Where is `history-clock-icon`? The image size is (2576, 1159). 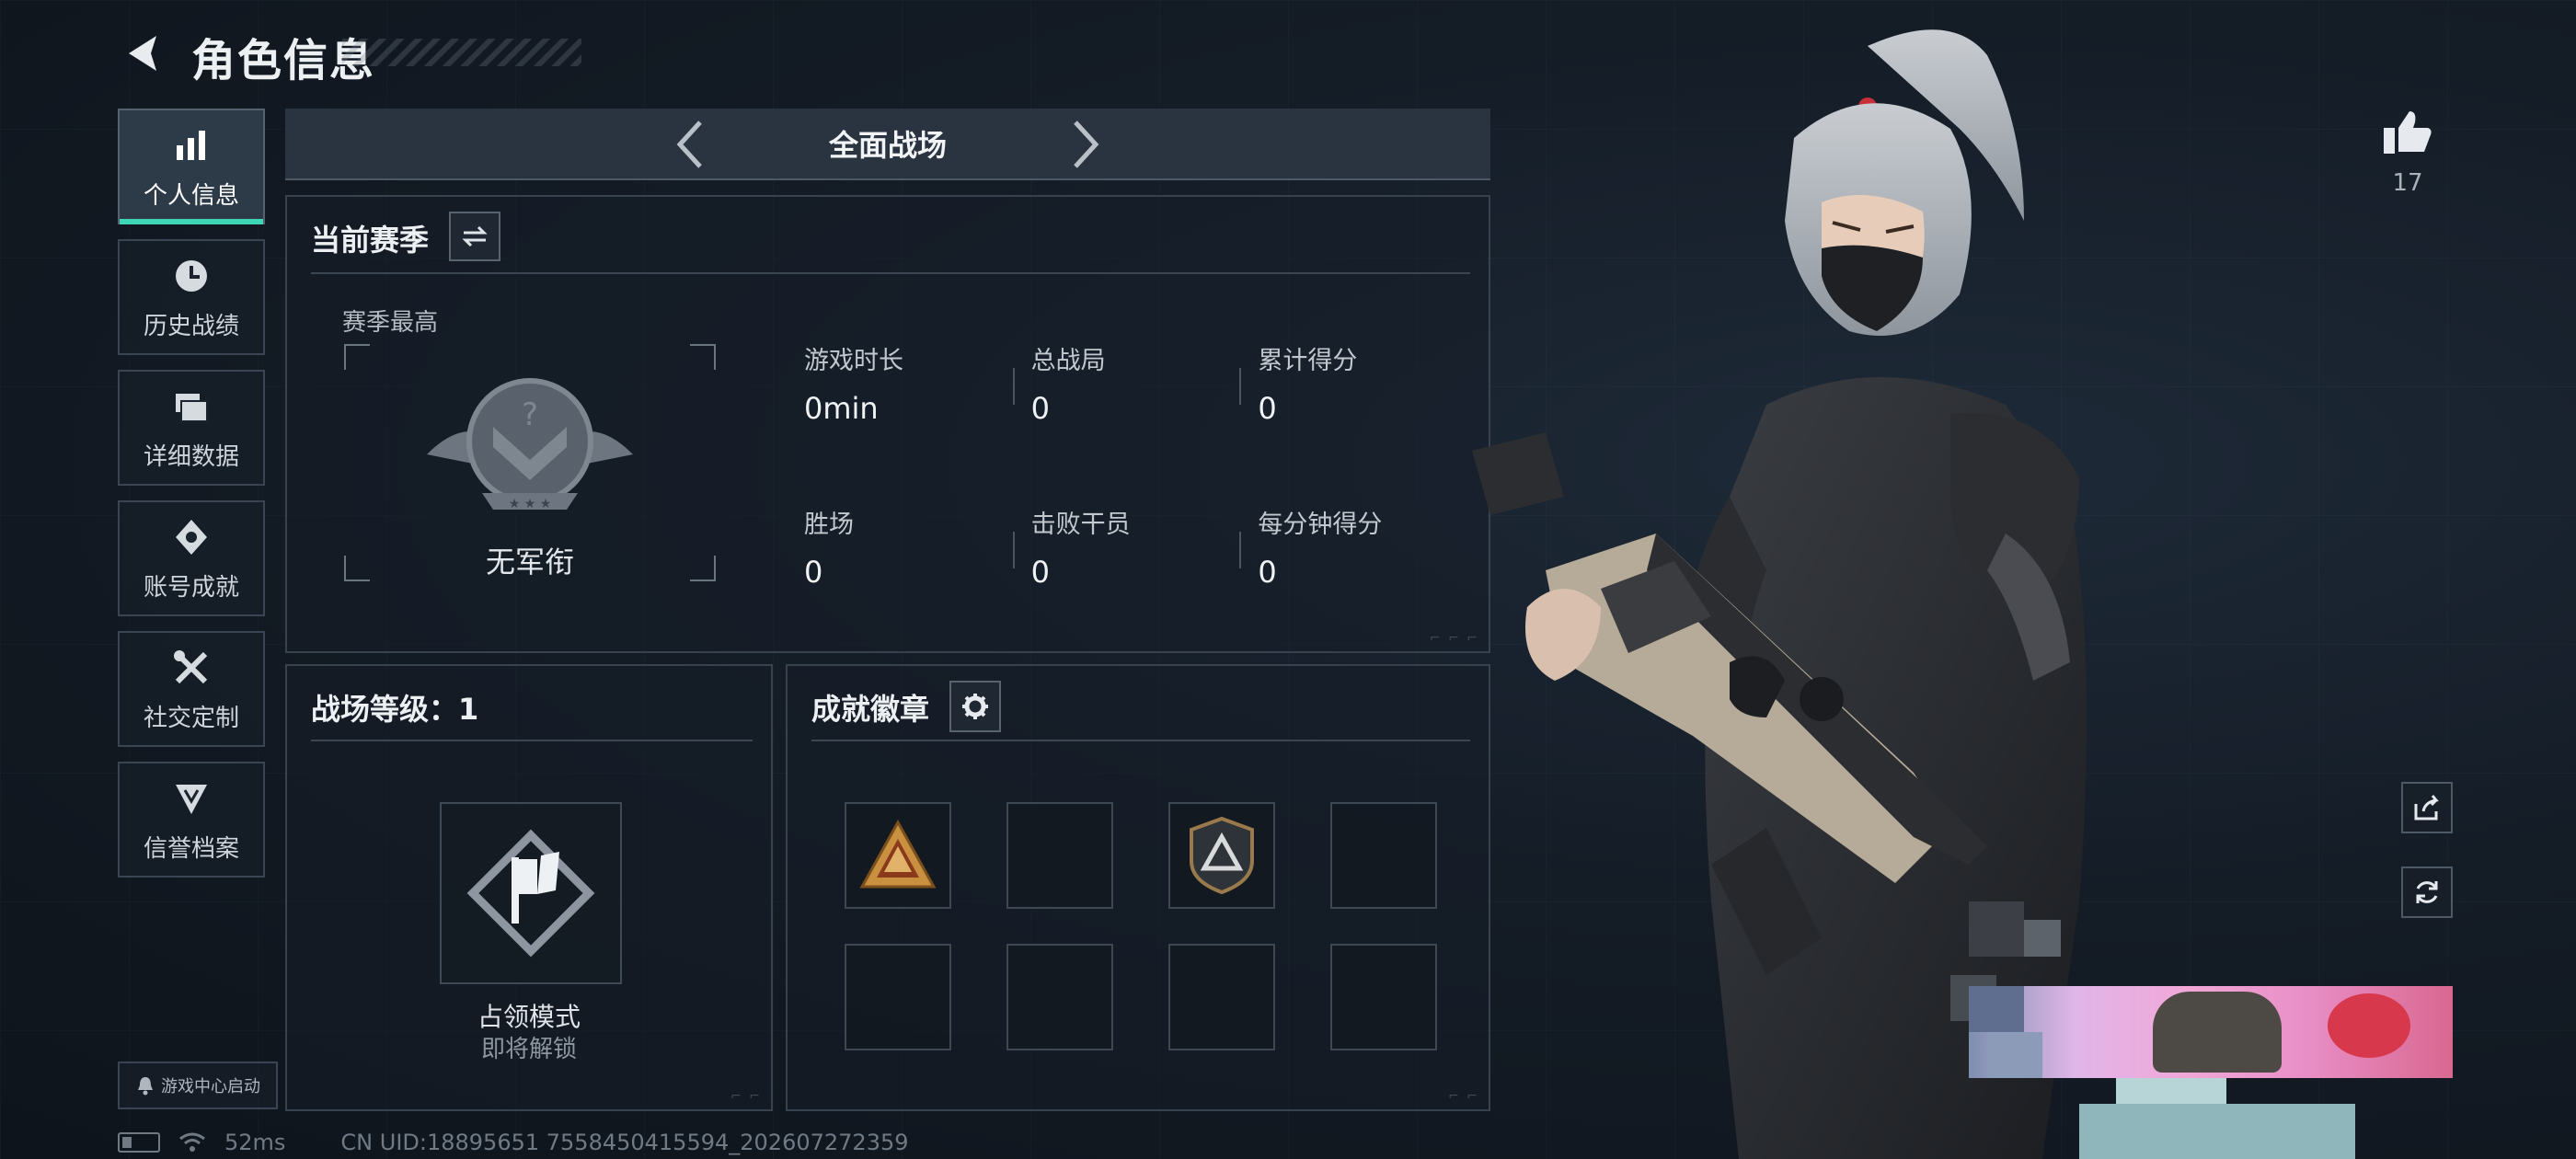 history-clock-icon is located at coordinates (191, 276).